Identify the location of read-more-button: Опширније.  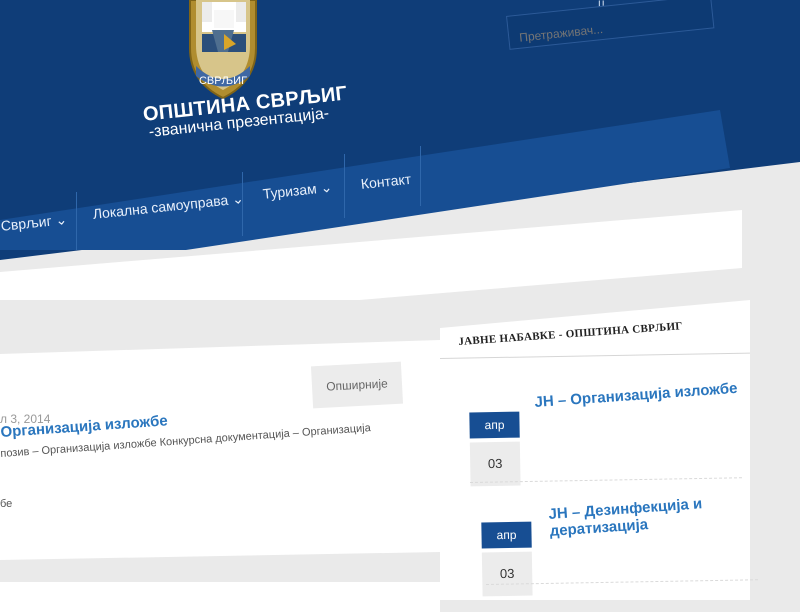
(357, 385).